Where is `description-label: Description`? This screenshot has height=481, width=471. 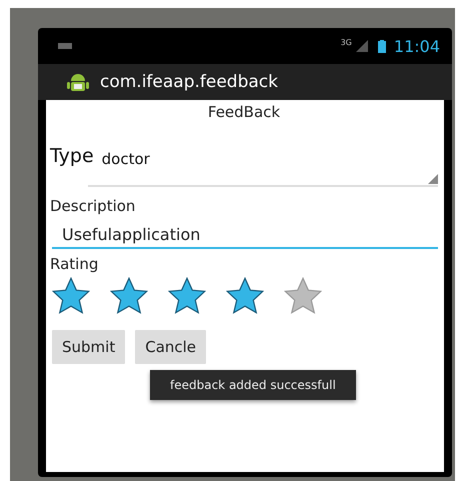
description-label: Description is located at coordinates (93, 206).